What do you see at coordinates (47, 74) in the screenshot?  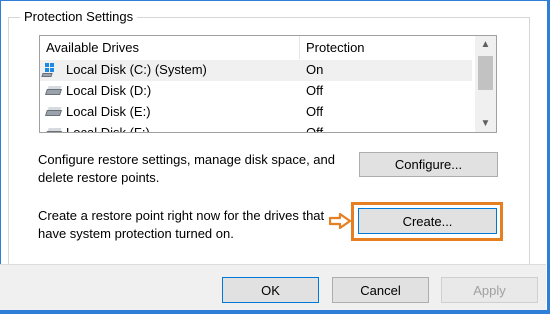 I see `drive-base-icon` at bounding box center [47, 74].